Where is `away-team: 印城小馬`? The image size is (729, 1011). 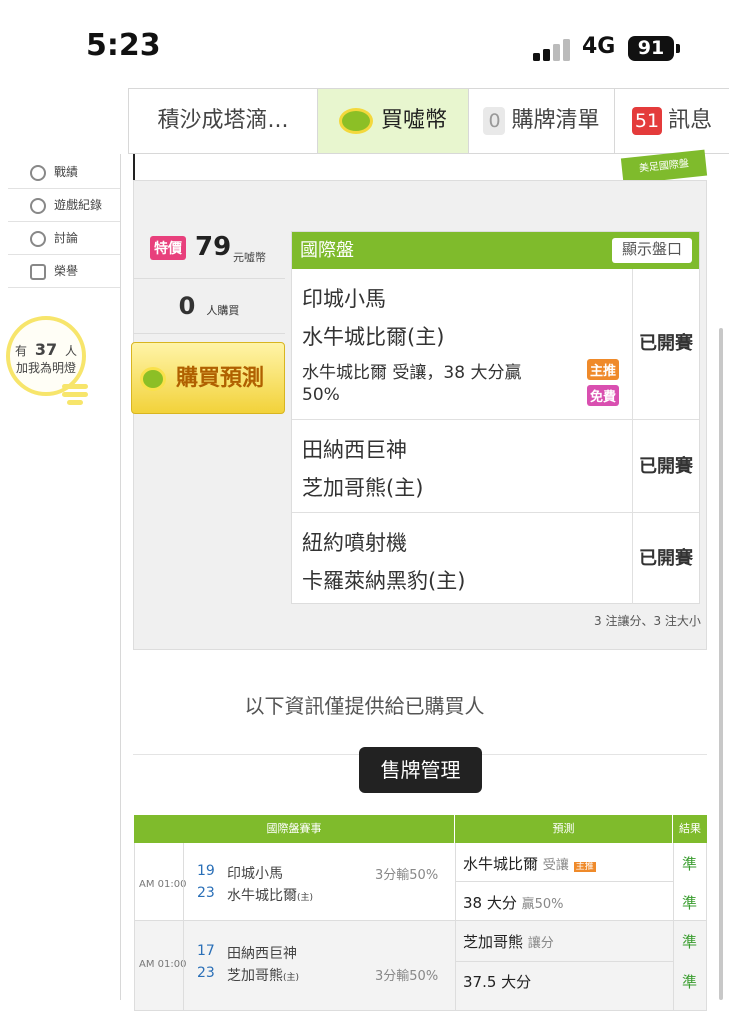
away-team: 印城小馬 is located at coordinates (344, 299).